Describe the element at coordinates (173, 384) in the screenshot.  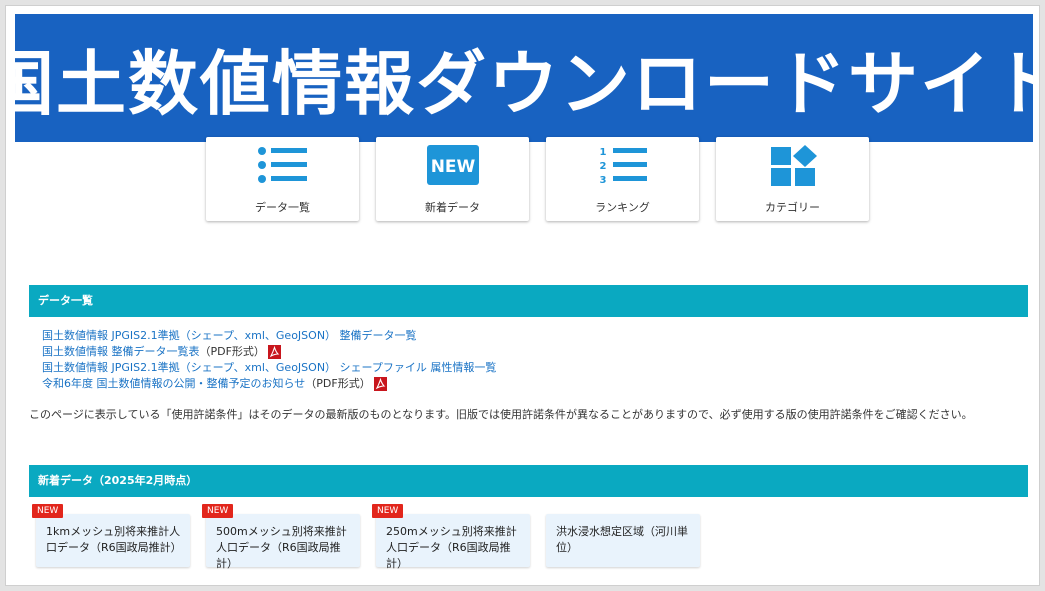
I see `link-publication-schedule: 令和6年度 国土数値情報の公開・整備予定のお知らせ` at that location.